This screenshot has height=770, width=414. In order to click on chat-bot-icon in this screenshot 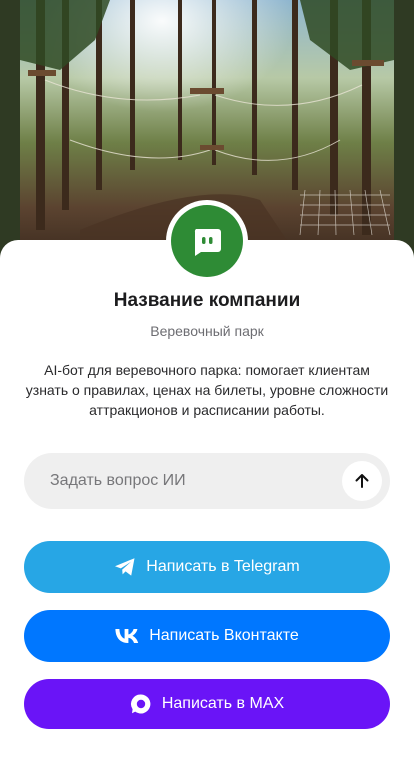, I will do `click(207, 242)`.